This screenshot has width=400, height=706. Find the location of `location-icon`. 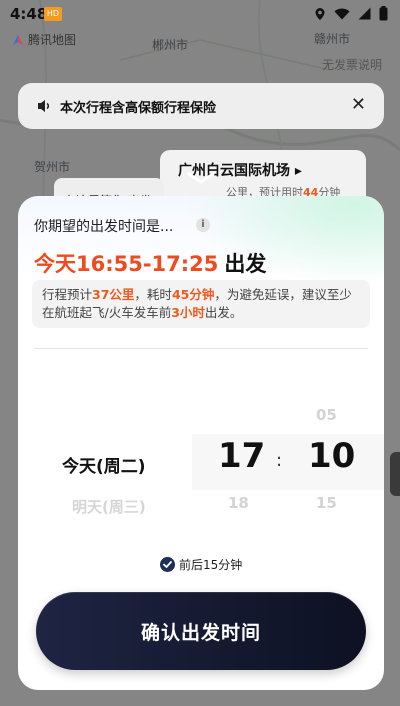

location-icon is located at coordinates (320, 13).